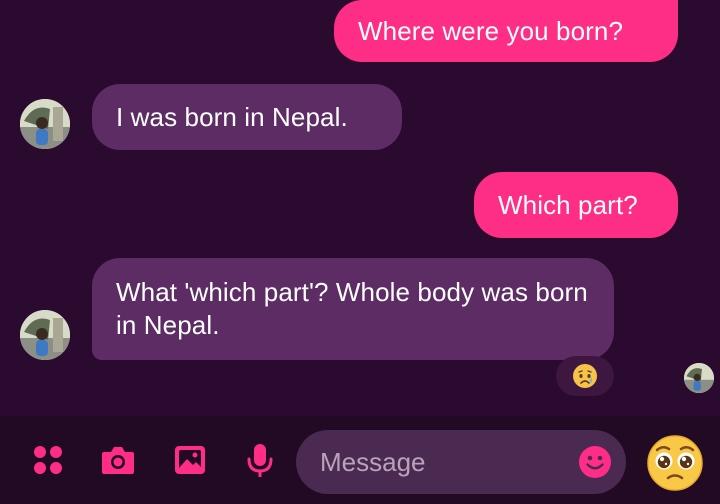 Image resolution: width=720 pixels, height=504 pixels. I want to click on menu-dots-icon, so click(48, 460).